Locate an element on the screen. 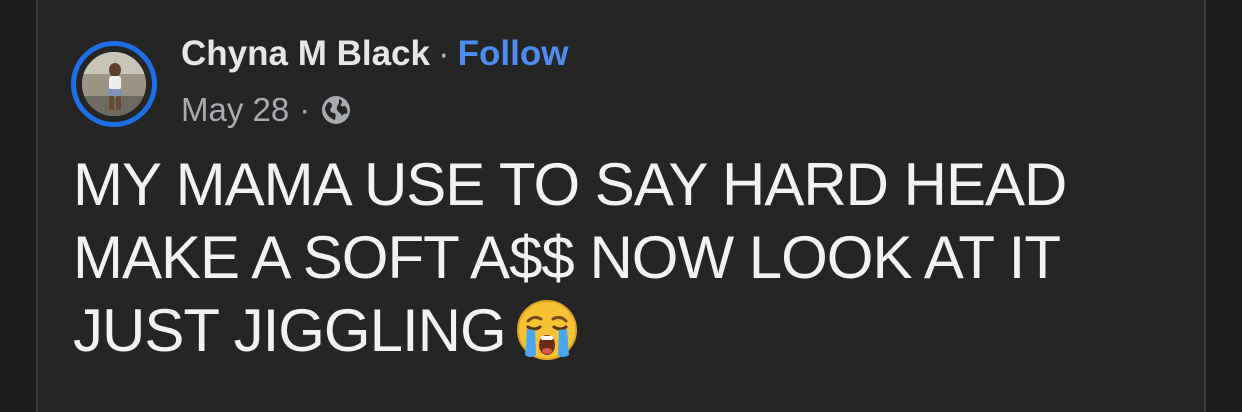 The height and width of the screenshot is (412, 1242). page-margin-left is located at coordinates (18, 206).